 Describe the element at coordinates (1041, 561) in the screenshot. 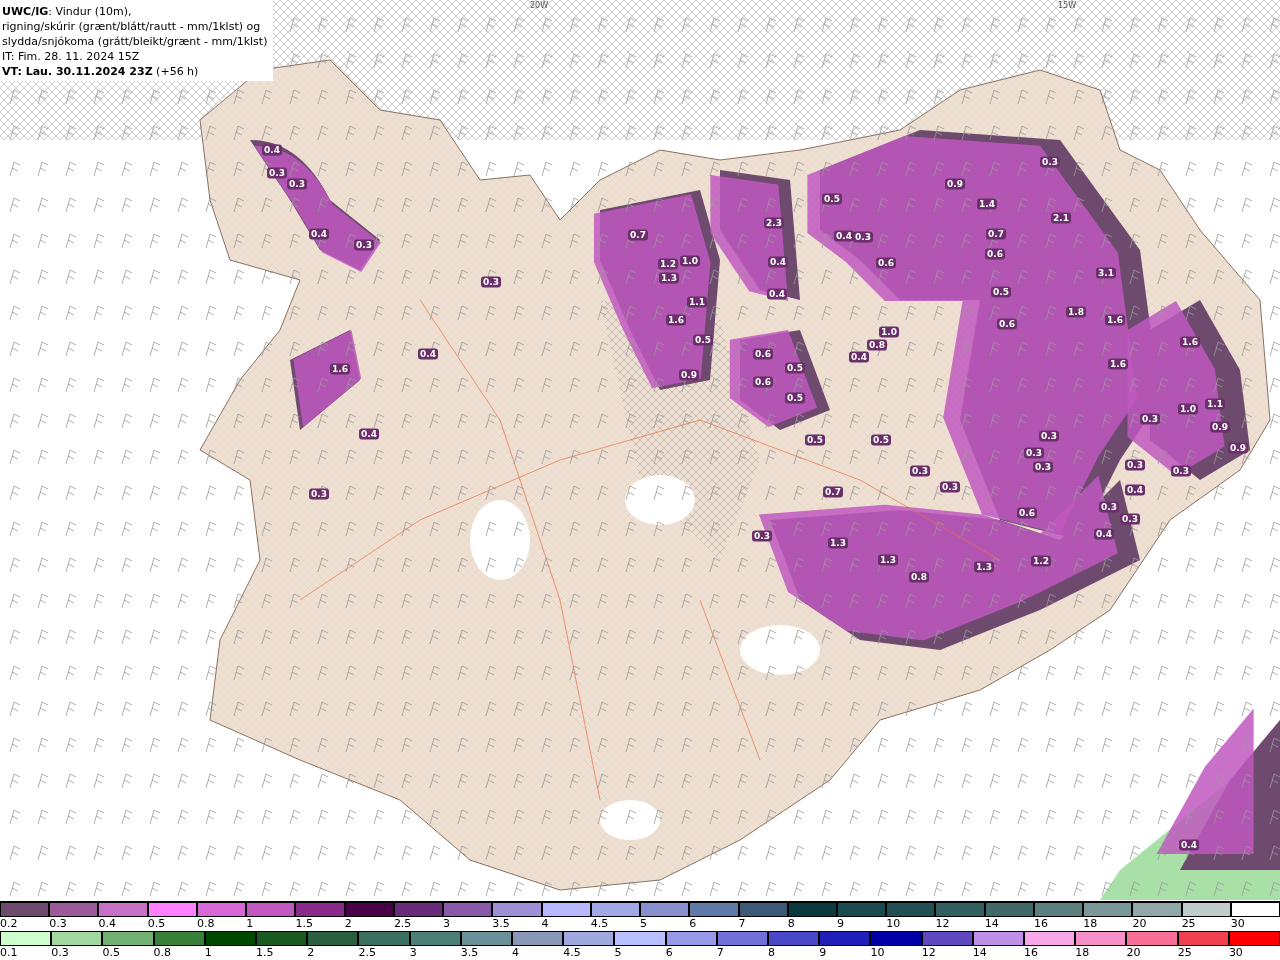

I see `precipitation-value: 1.2` at that location.